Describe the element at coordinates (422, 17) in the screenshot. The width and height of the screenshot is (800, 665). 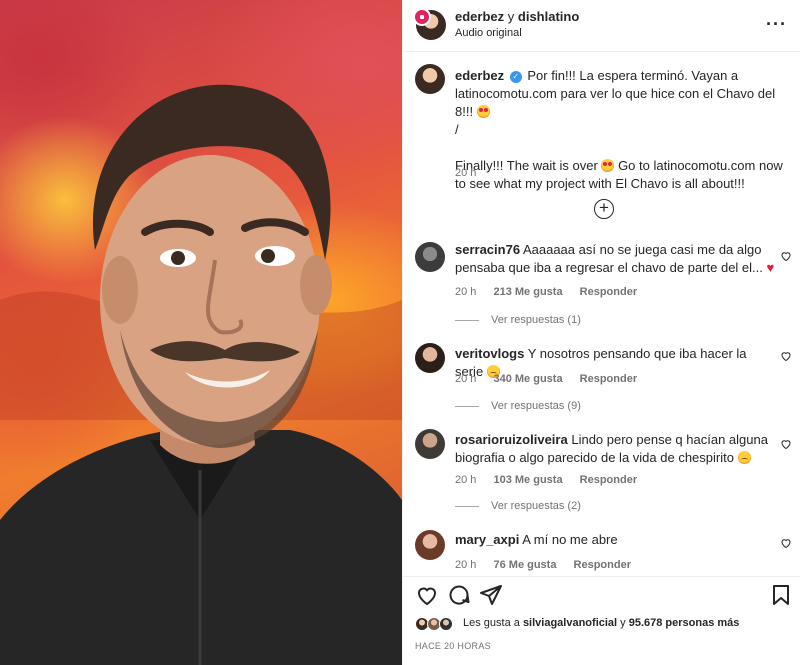
I see `collab-avatar` at that location.